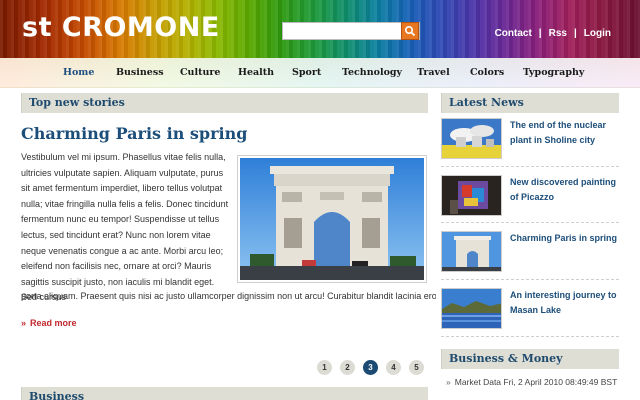 This screenshot has height=400, width=640. What do you see at coordinates (121, 27) in the screenshot?
I see `site-logo: st CROMONE` at bounding box center [121, 27].